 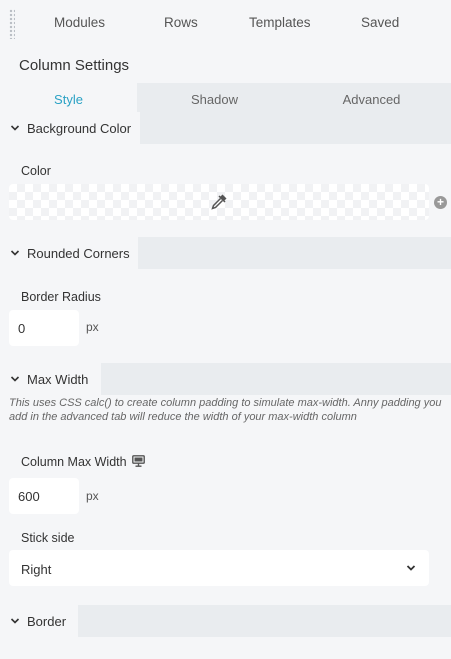 I want to click on monitor-icon, so click(x=138, y=461).